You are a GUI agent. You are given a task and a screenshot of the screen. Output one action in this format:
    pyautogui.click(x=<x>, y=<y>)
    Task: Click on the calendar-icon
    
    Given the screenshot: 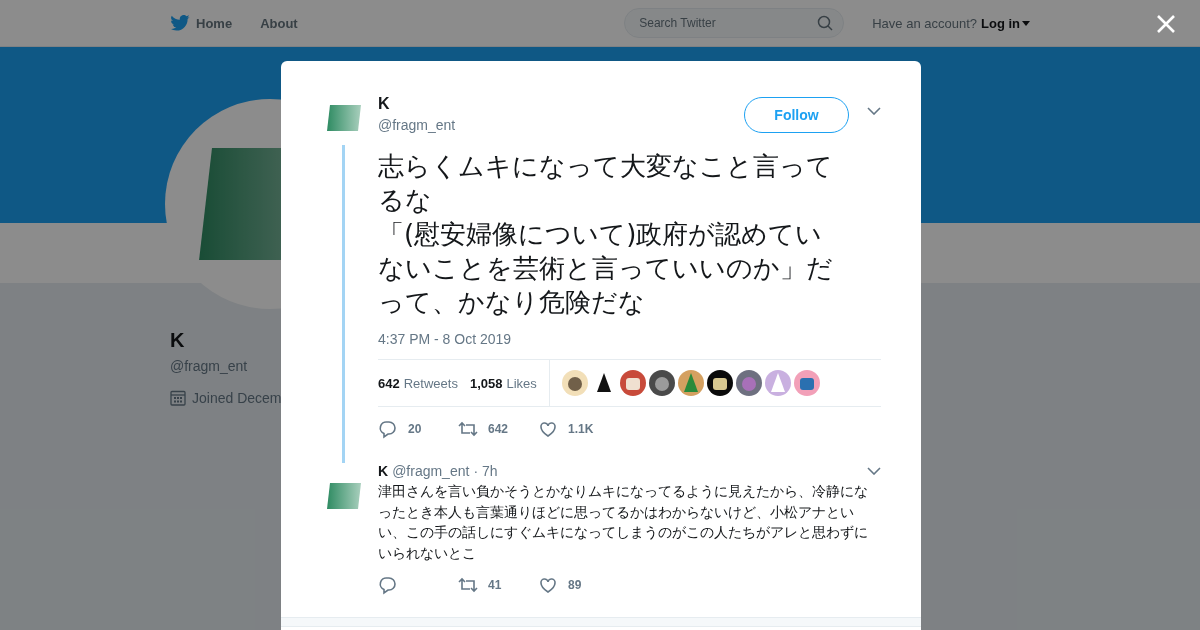 What is the action you would take?
    pyautogui.click(x=178, y=398)
    